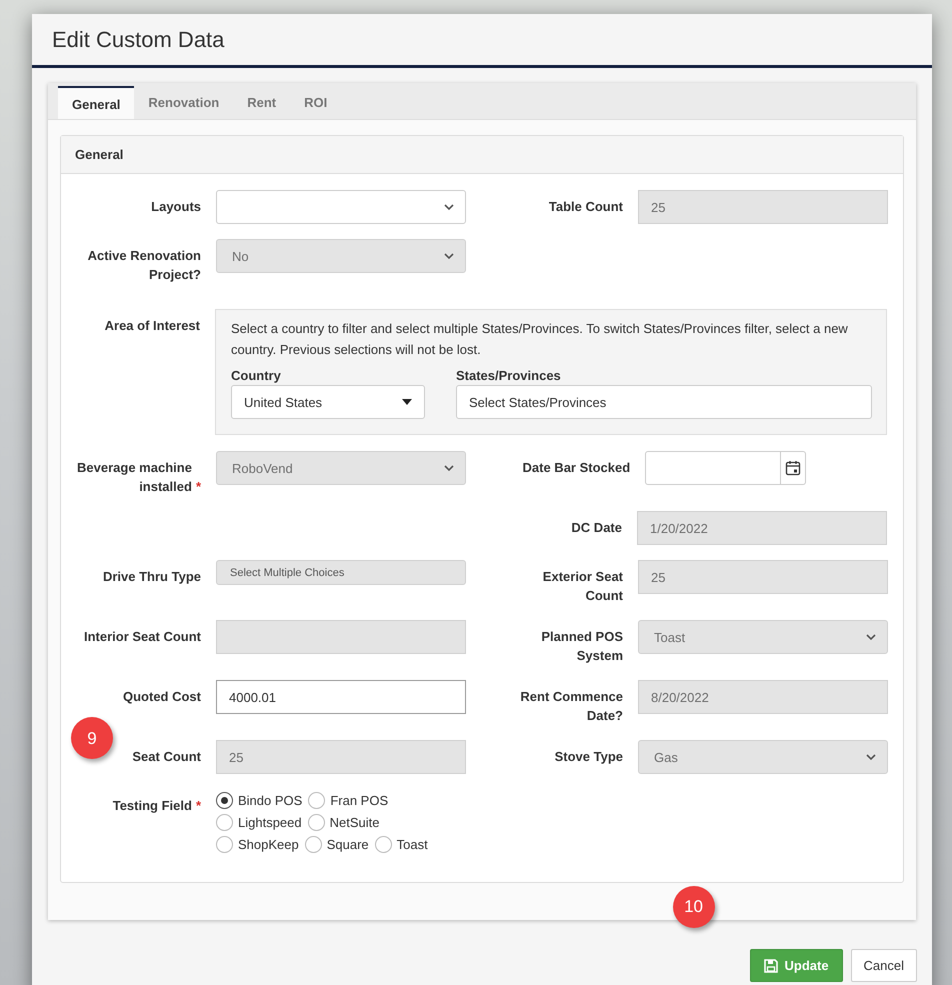 The width and height of the screenshot is (952, 985). Describe the element at coordinates (341, 697) in the screenshot. I see `input-field: 4000.01` at that location.